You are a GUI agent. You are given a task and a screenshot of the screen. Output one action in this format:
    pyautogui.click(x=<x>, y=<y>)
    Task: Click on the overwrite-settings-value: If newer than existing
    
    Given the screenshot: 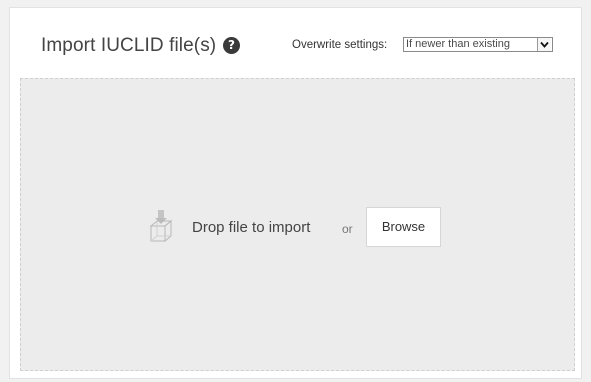 What is the action you would take?
    pyautogui.click(x=458, y=44)
    